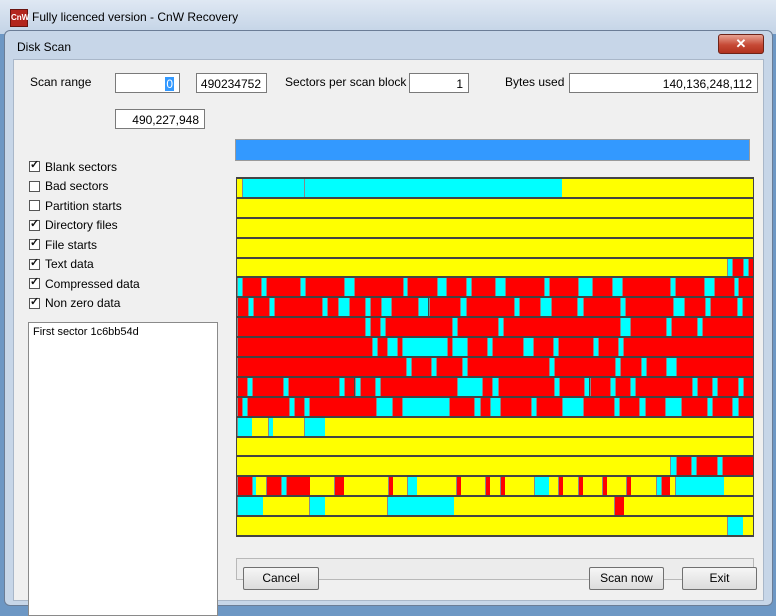 The height and width of the screenshot is (616, 776). I want to click on option-label: Bad sectors, so click(77, 186).